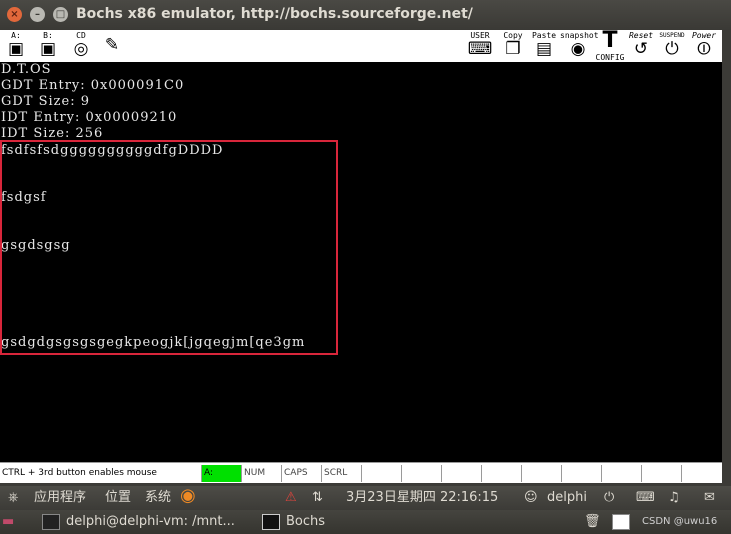 Image resolution: width=731 pixels, height=534 pixels. I want to click on screen-line: IDT Entry: 0x00009210, so click(89, 117).